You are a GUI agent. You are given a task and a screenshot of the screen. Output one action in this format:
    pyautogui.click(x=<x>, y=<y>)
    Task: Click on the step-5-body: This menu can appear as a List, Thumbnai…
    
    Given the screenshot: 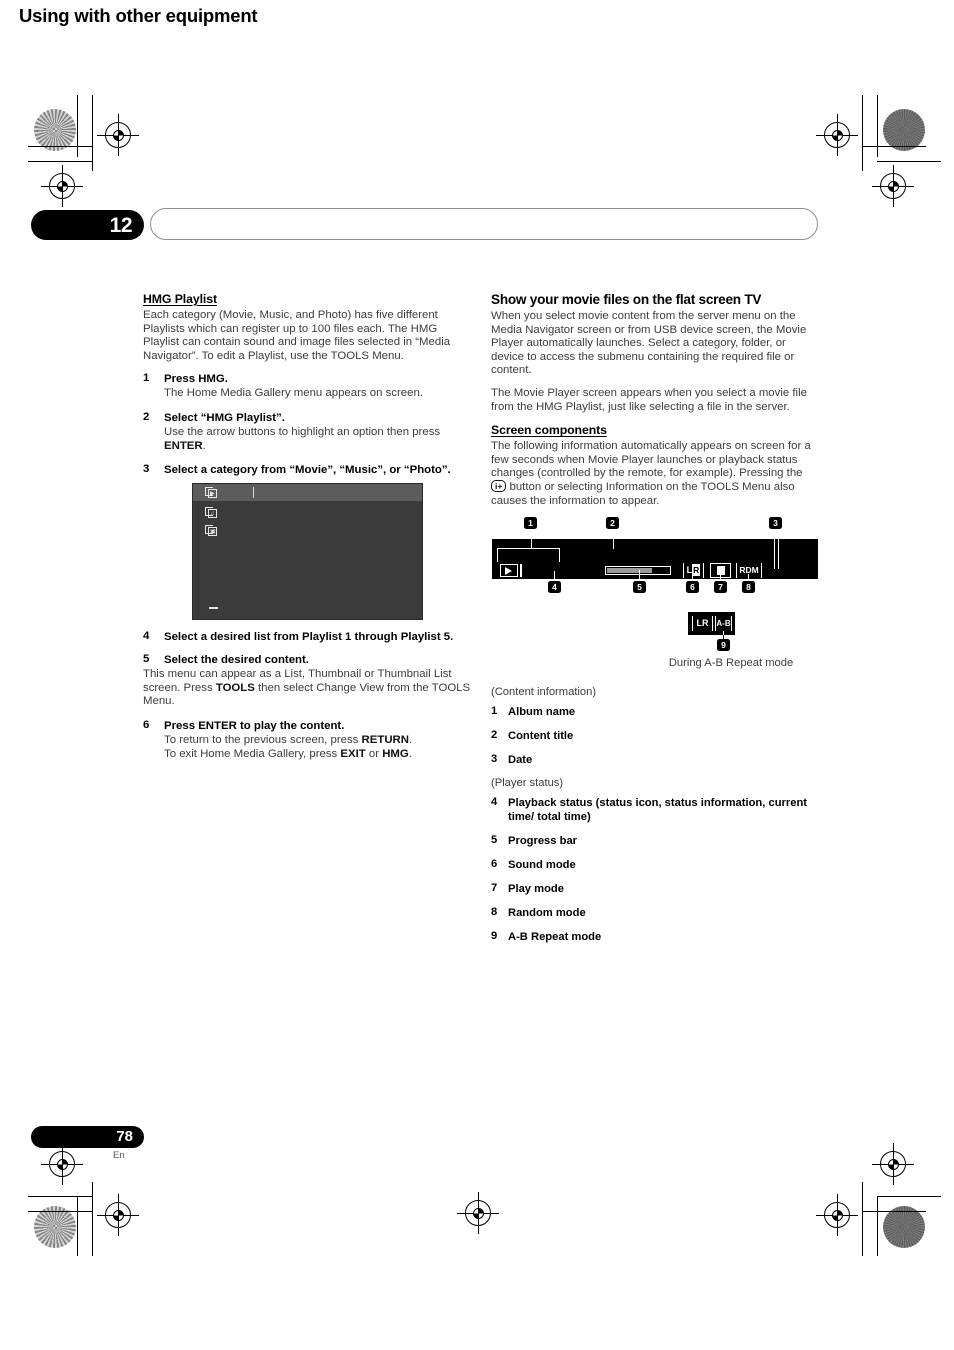 What is the action you would take?
    pyautogui.click(x=307, y=688)
    